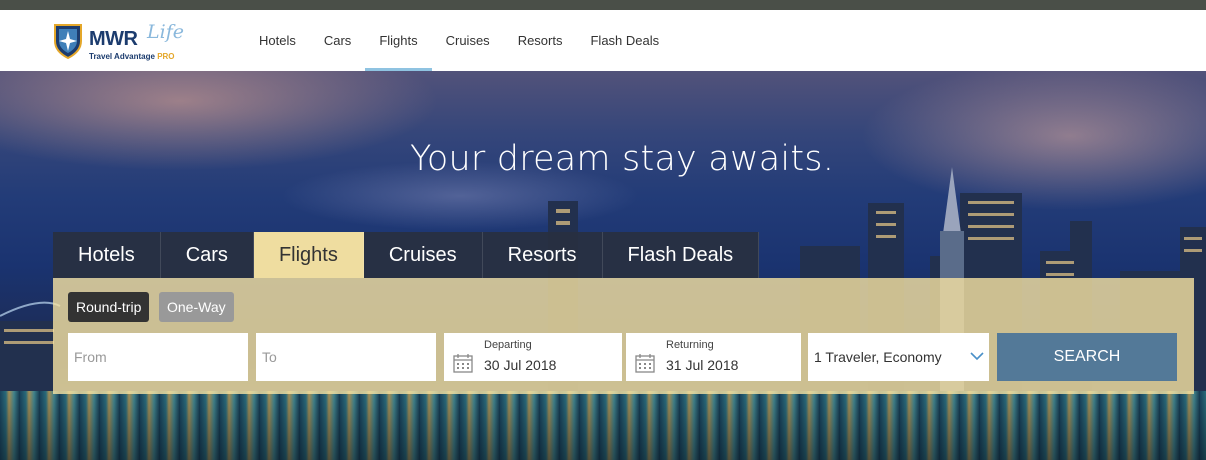 This screenshot has height=460, width=1206. Describe the element at coordinates (398, 40) in the screenshot. I see `nav-flights: Flights` at that location.